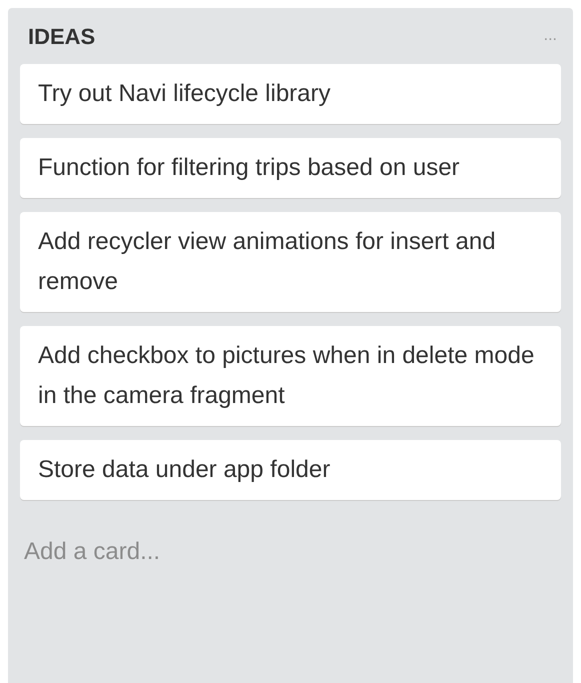 Image resolution: width=581 pixels, height=683 pixels. What do you see at coordinates (290, 94) in the screenshot?
I see `card: Try out Navi lifecycle library` at bounding box center [290, 94].